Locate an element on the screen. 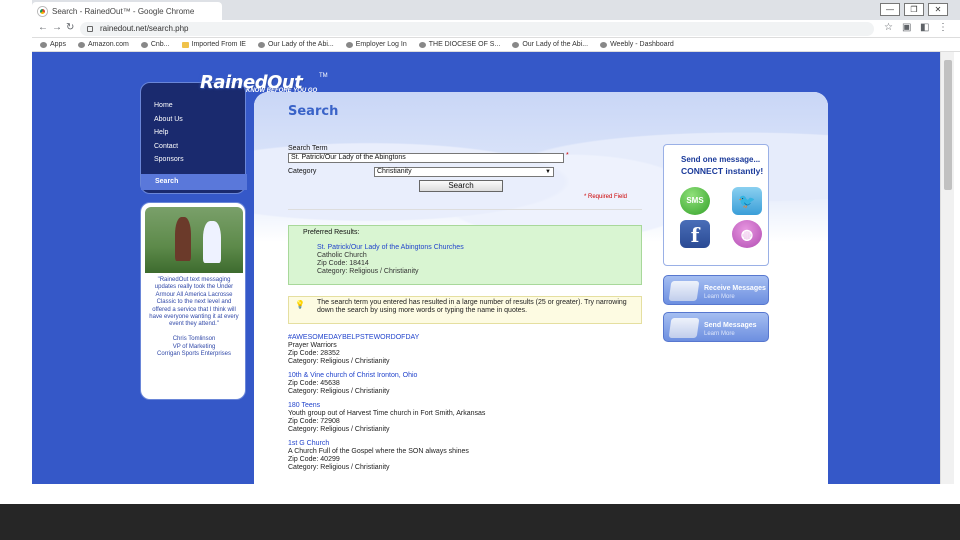  folder-icon is located at coordinates (185, 44).